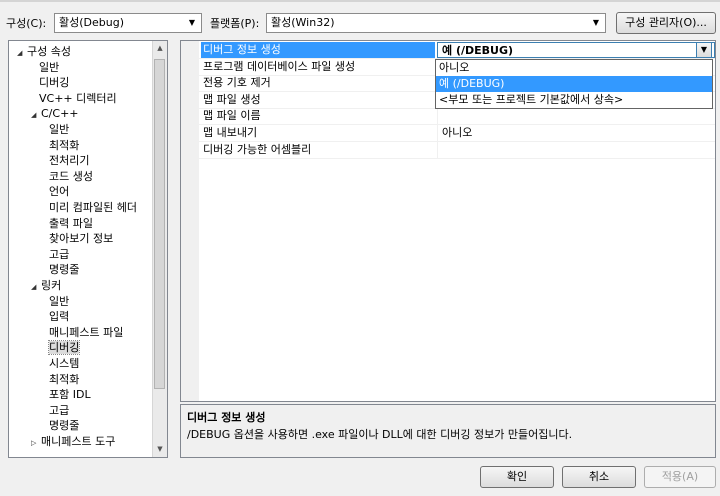  I want to click on dropdown-option: 아니오, so click(574, 68).